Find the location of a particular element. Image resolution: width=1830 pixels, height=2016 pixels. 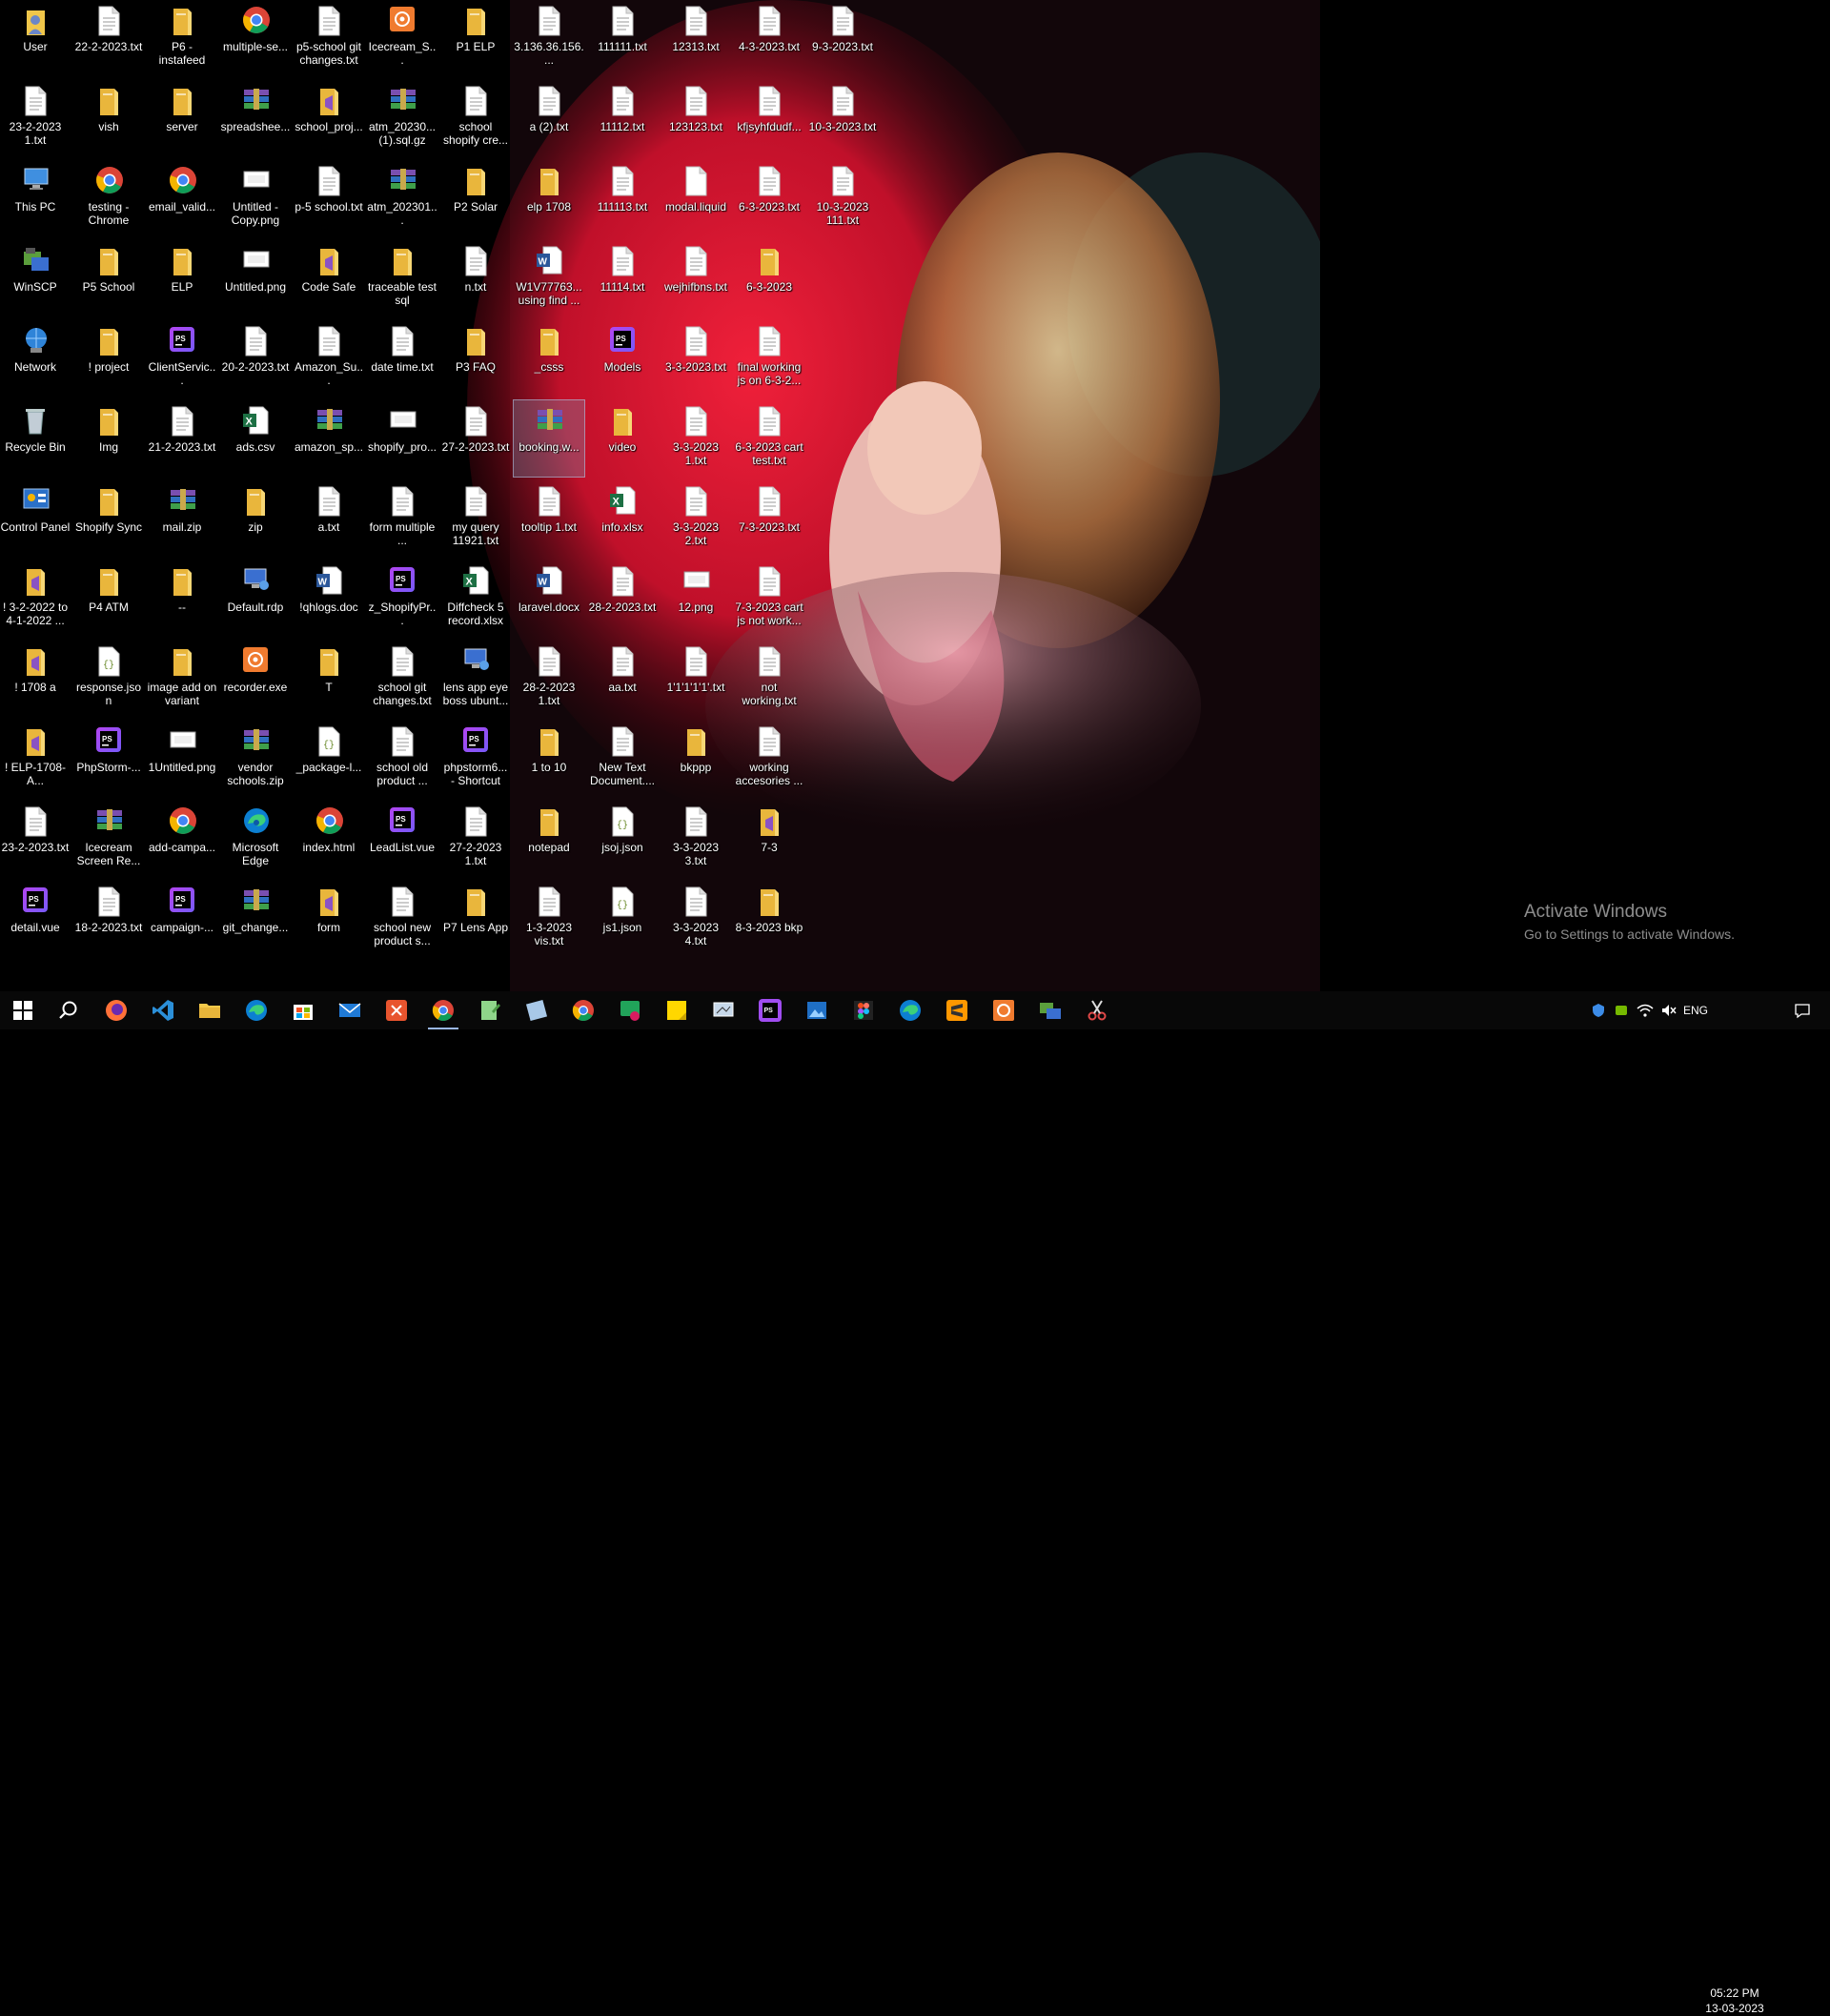

desktop-icon: testing - Chrome is located at coordinates (108, 198).